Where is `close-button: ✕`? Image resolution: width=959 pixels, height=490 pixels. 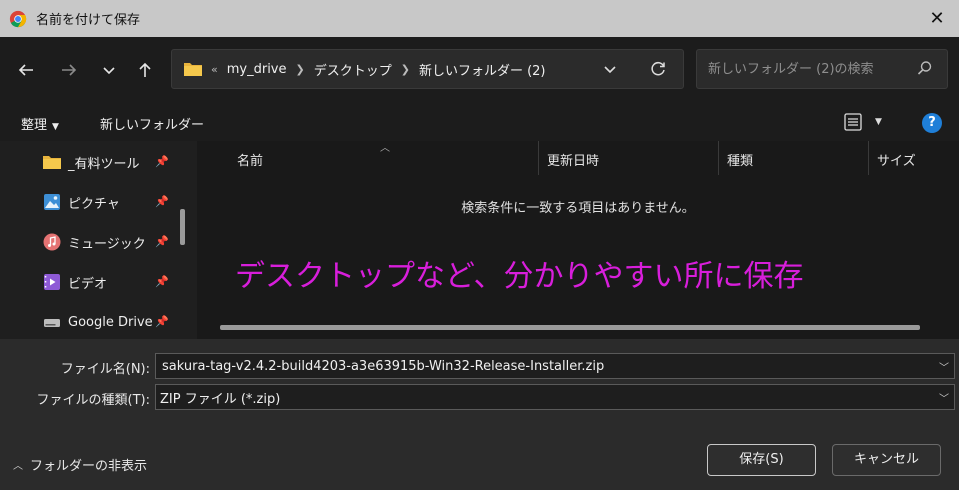
close-button: ✕ is located at coordinates (937, 18).